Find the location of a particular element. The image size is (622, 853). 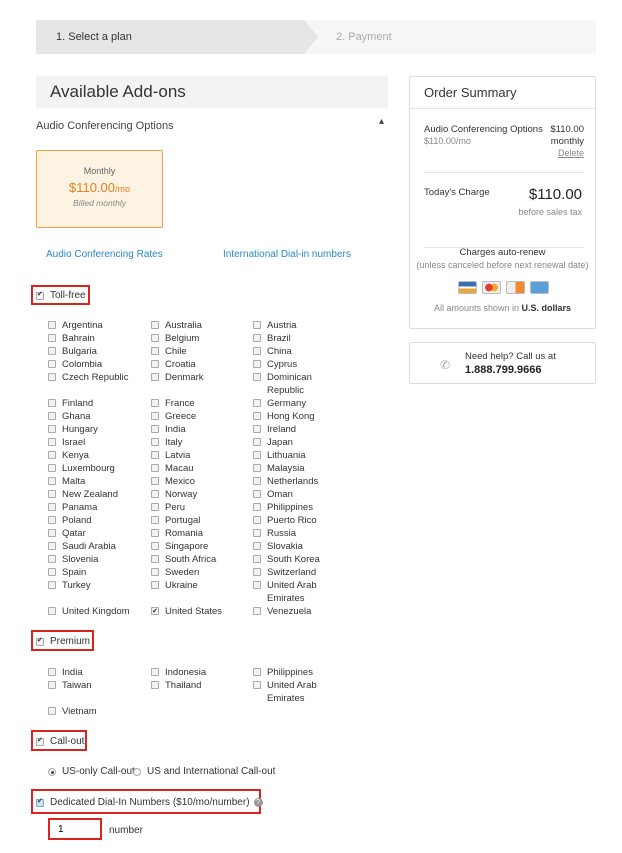

help-question-icon: ? is located at coordinates (258, 802).